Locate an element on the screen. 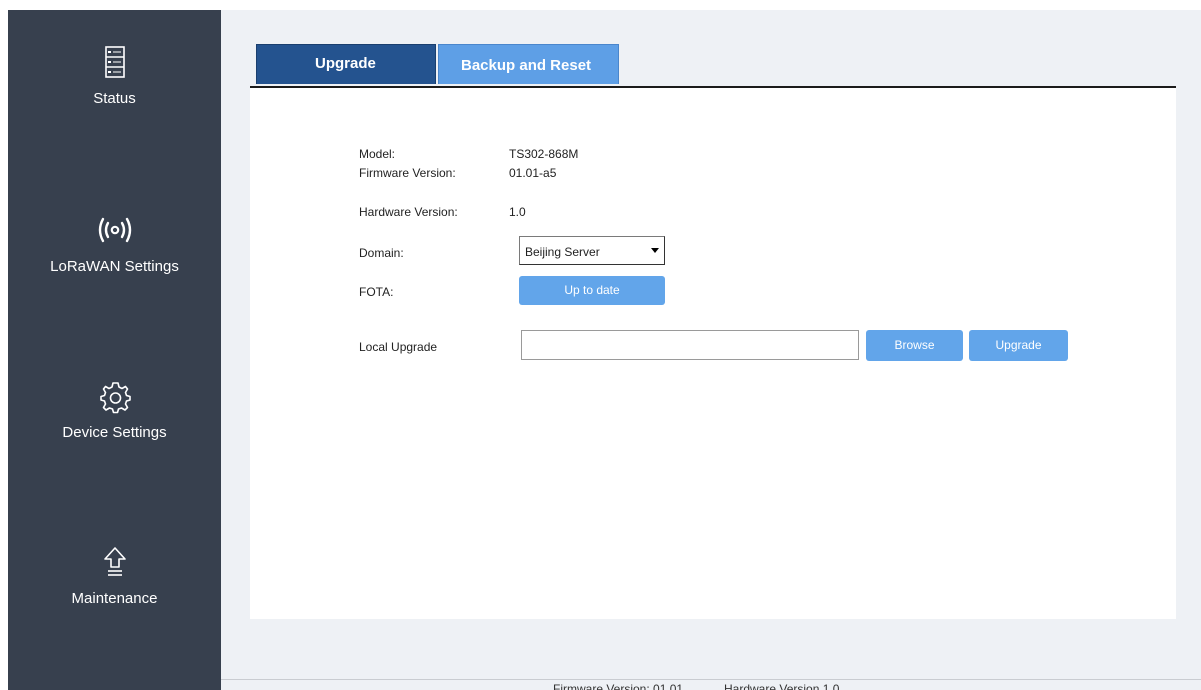 This screenshot has width=1201, height=690. status-icon is located at coordinates (114, 65).